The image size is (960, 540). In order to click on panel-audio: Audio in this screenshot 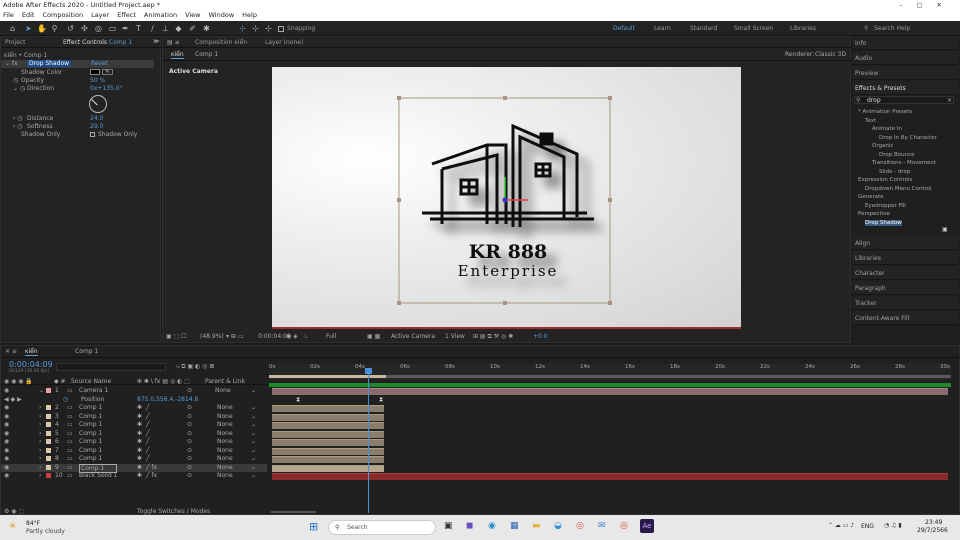, I will do `click(905, 58)`.